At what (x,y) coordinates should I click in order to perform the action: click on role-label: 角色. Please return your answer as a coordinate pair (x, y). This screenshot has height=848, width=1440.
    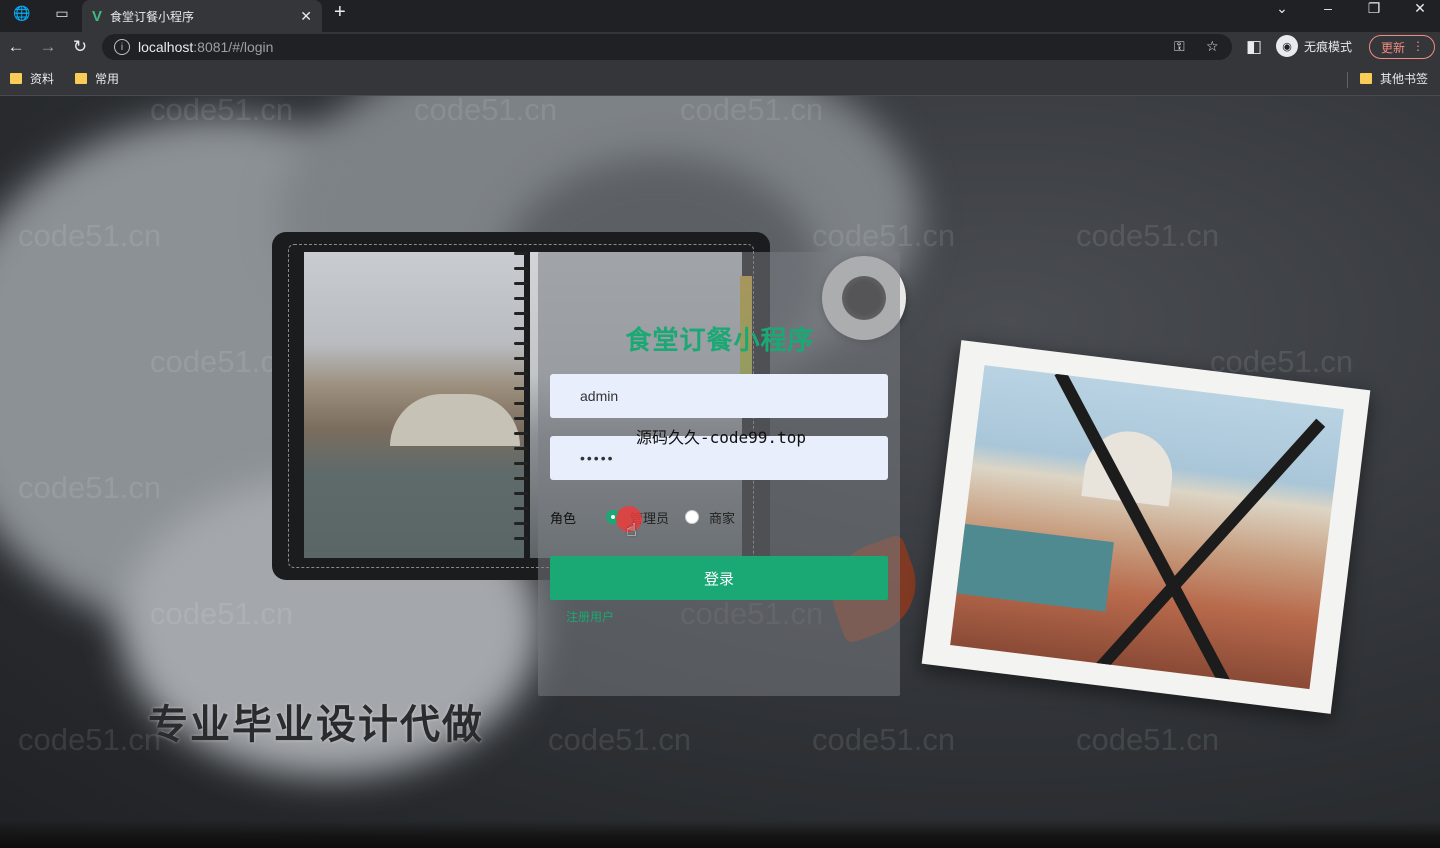
    Looking at the image, I should click on (563, 518).